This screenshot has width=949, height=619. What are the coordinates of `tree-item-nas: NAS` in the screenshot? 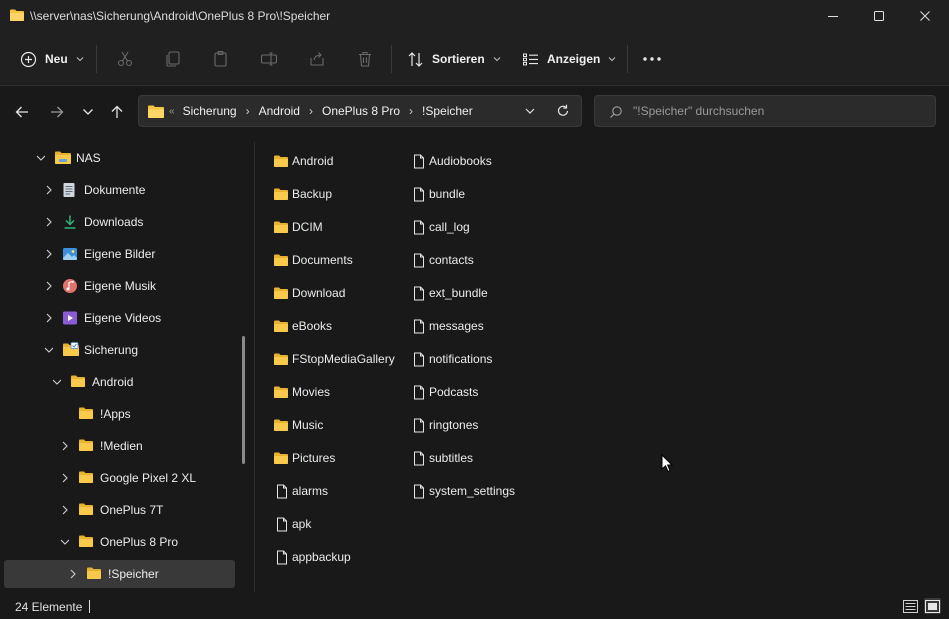 It's located at (119, 158).